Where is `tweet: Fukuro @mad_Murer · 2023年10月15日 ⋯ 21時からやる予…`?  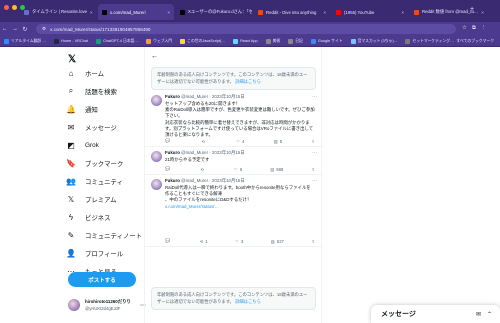 tweet: Fukuro @mad_Murer · 2023年10月15日 ⋯ 21時からやる予… is located at coordinates (234, 161).